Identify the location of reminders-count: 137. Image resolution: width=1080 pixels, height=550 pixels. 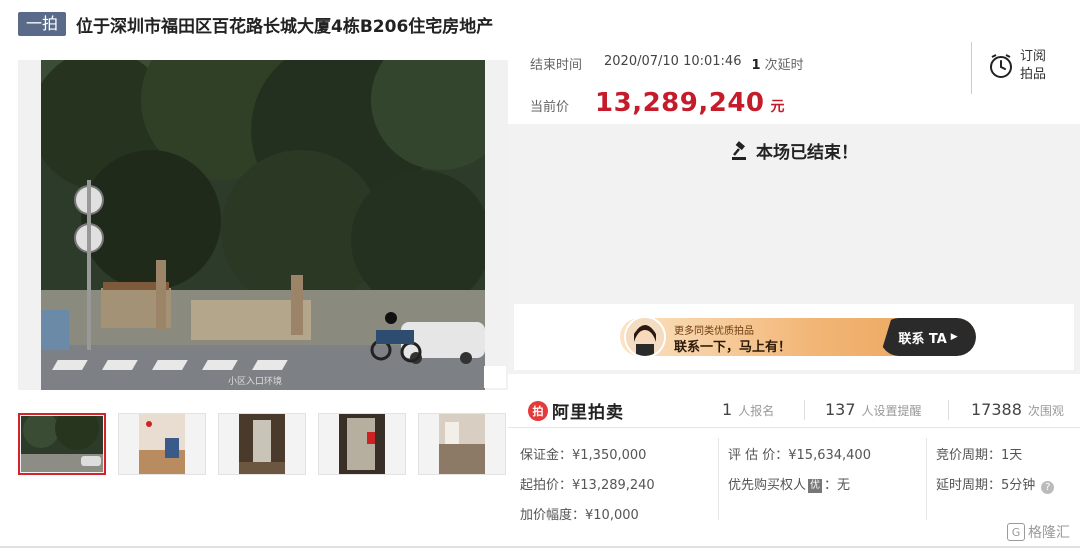
(840, 409).